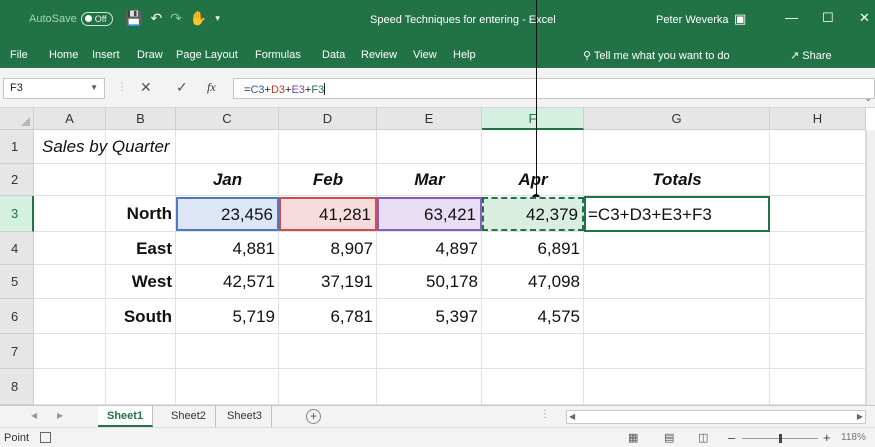  I want to click on tab-formulas: Formulas, so click(278, 55).